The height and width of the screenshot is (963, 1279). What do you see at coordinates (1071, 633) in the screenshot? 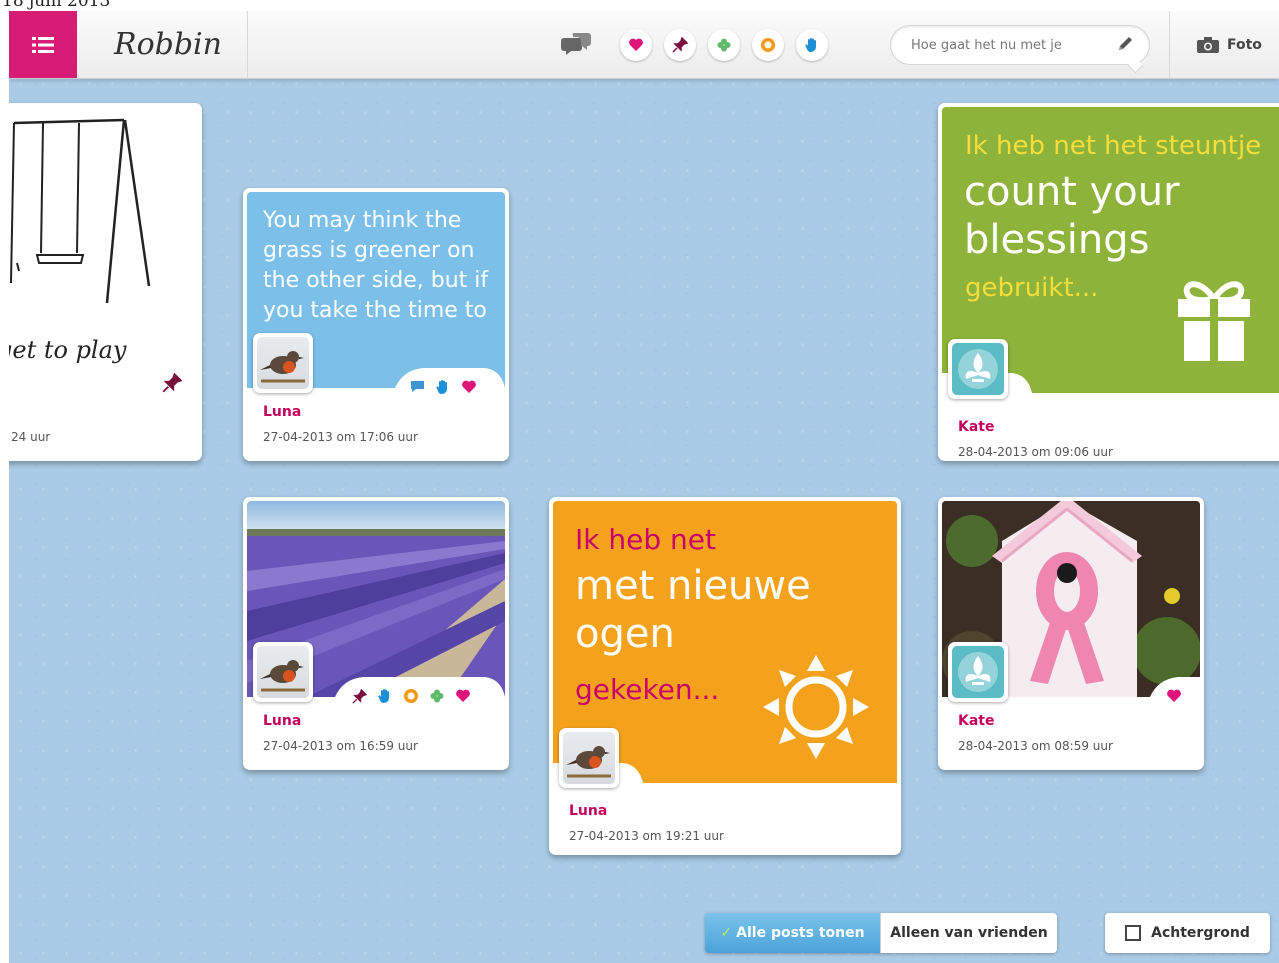
I see `post-card-birdhouse: Kate 28-04-2013 om 08:59 uur` at bounding box center [1071, 633].